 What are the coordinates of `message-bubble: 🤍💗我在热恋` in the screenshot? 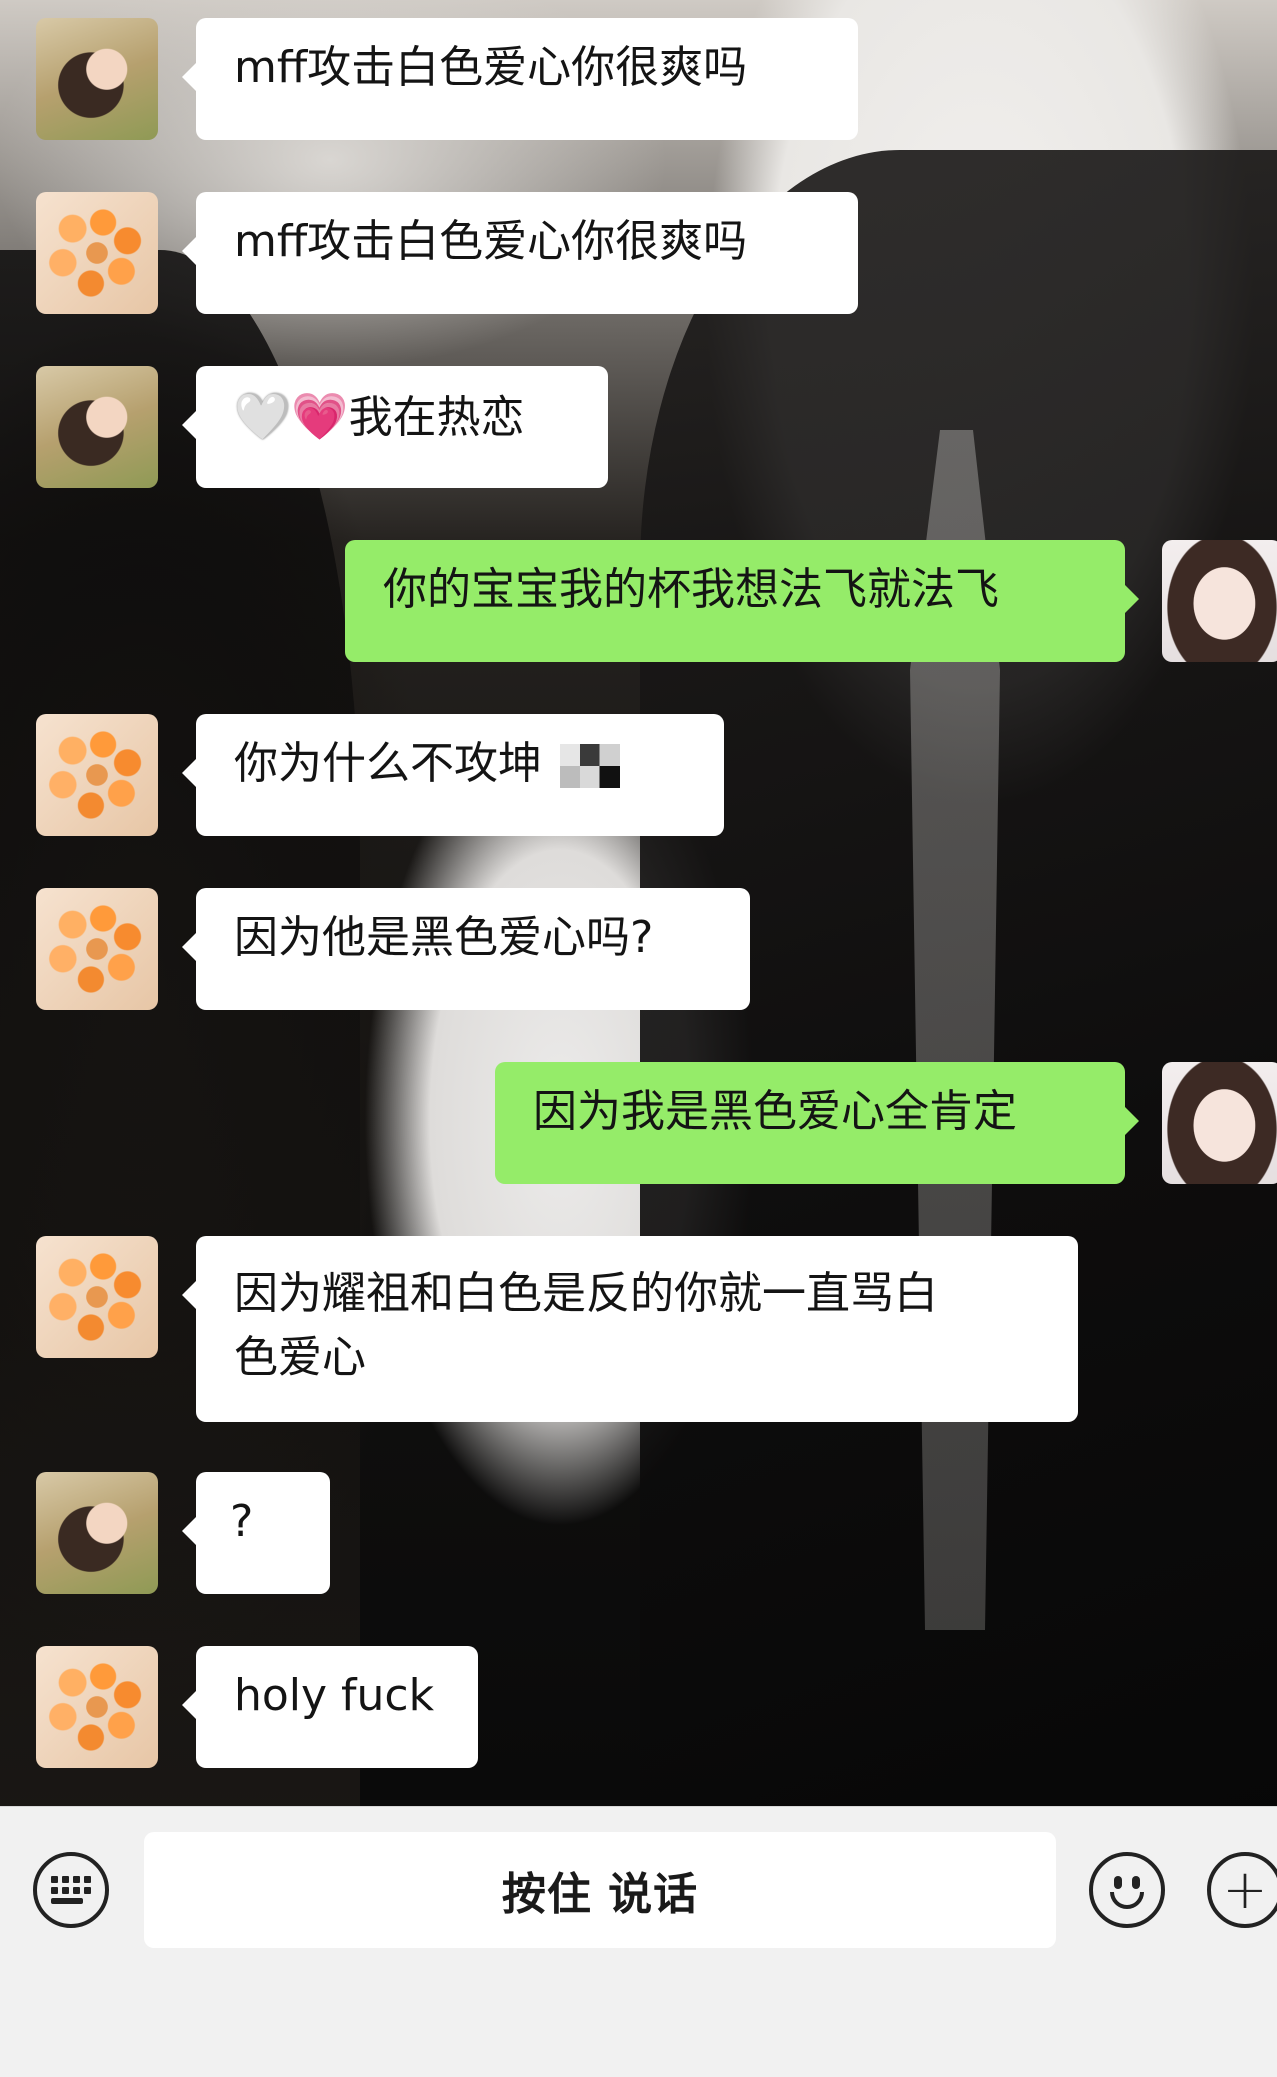 It's located at (395, 427).